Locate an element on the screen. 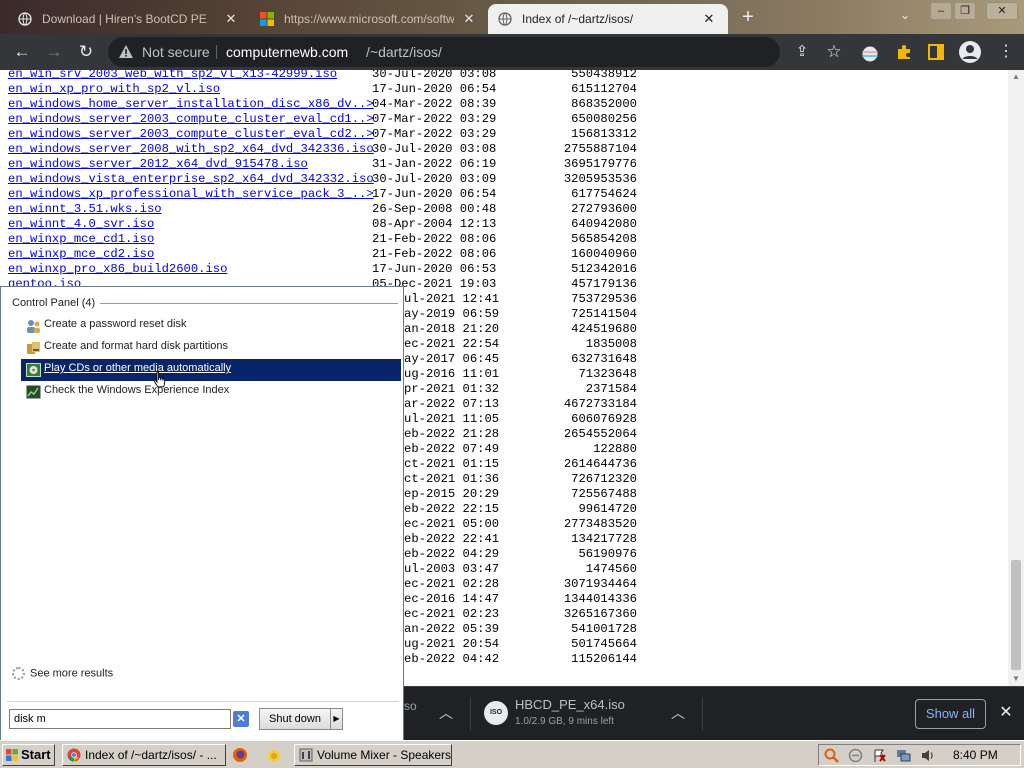 The width and height of the screenshot is (1024, 768). file-date: 17-Jun-2020 06:54 is located at coordinates (434, 89).